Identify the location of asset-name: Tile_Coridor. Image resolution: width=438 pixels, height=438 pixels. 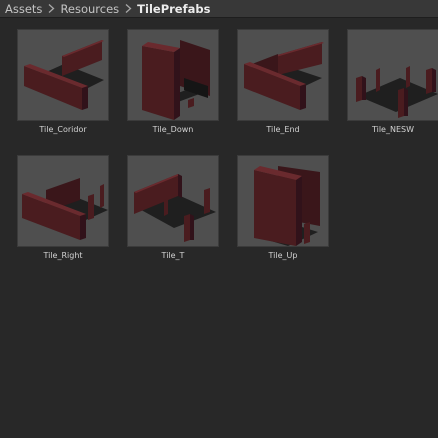
(63, 129).